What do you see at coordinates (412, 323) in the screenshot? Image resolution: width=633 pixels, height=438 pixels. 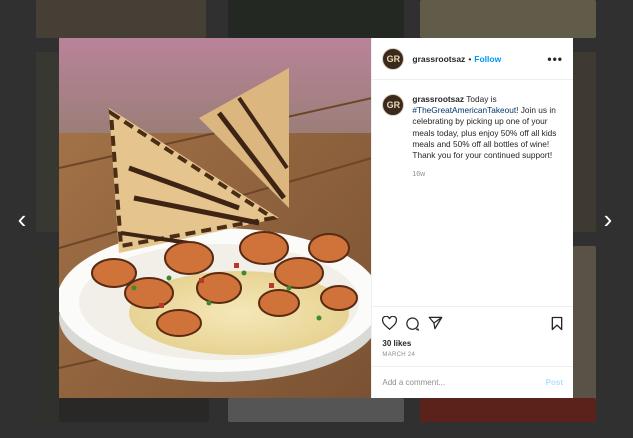 I see `comment-icon` at bounding box center [412, 323].